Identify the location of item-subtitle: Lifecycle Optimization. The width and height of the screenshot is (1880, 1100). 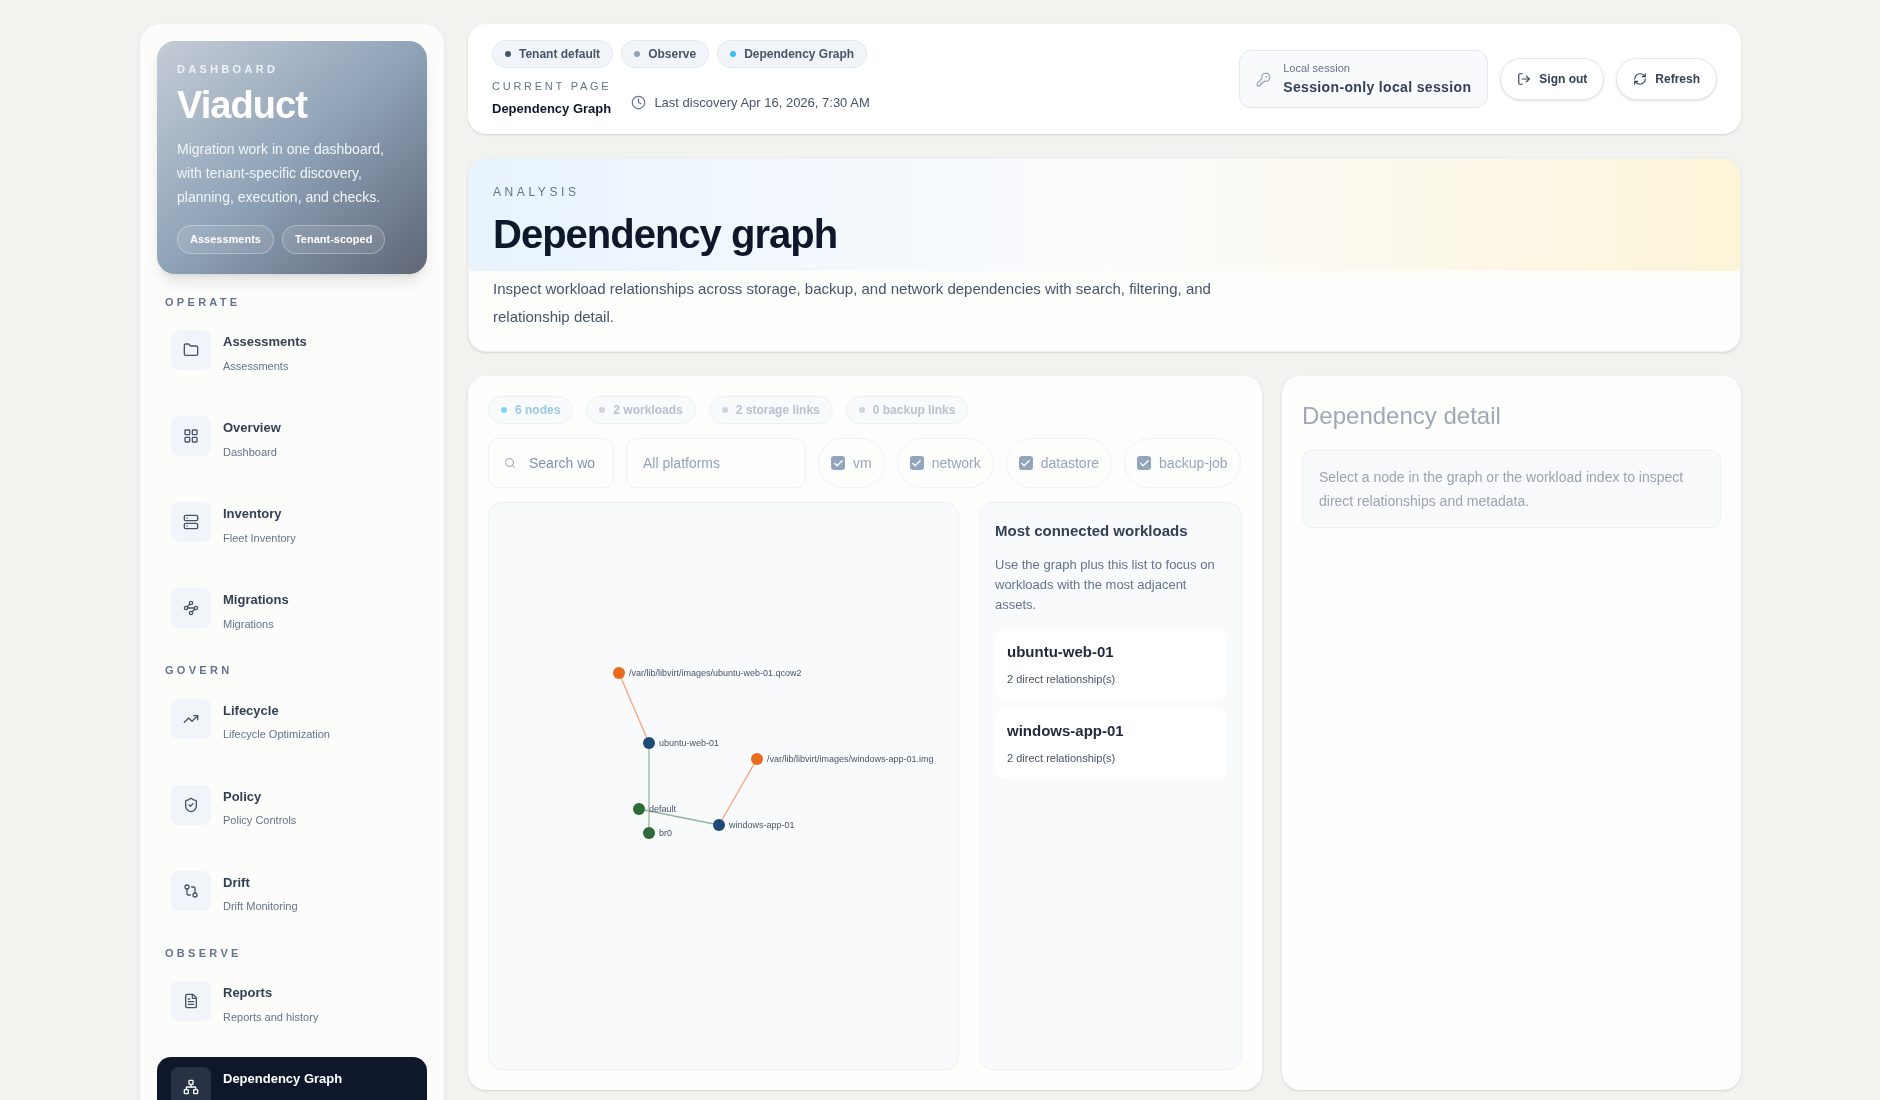
(276, 734).